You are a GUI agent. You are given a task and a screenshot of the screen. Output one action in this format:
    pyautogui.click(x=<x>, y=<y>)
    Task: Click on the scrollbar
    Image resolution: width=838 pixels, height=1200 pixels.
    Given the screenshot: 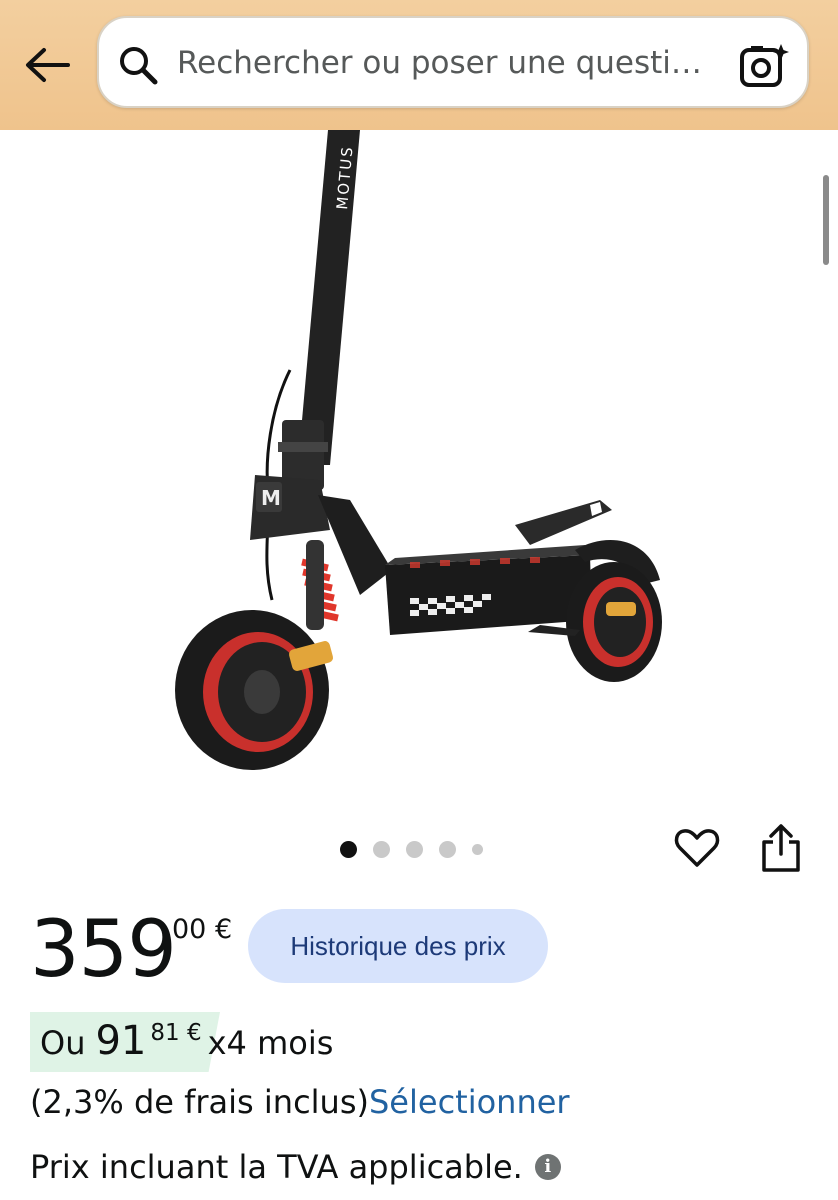 What is the action you would take?
    pyautogui.click(x=826, y=220)
    